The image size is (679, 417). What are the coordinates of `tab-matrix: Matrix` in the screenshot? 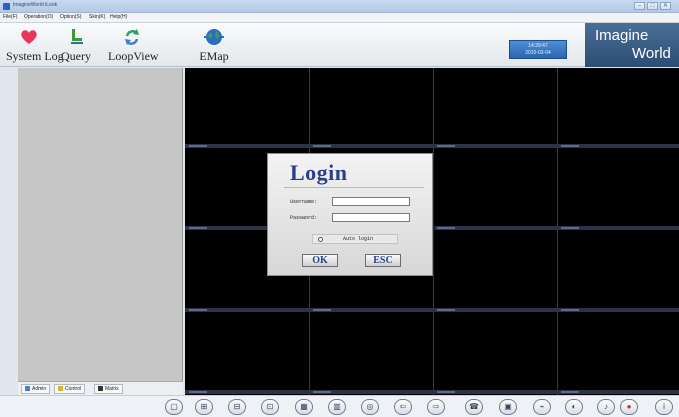 It's located at (108, 389).